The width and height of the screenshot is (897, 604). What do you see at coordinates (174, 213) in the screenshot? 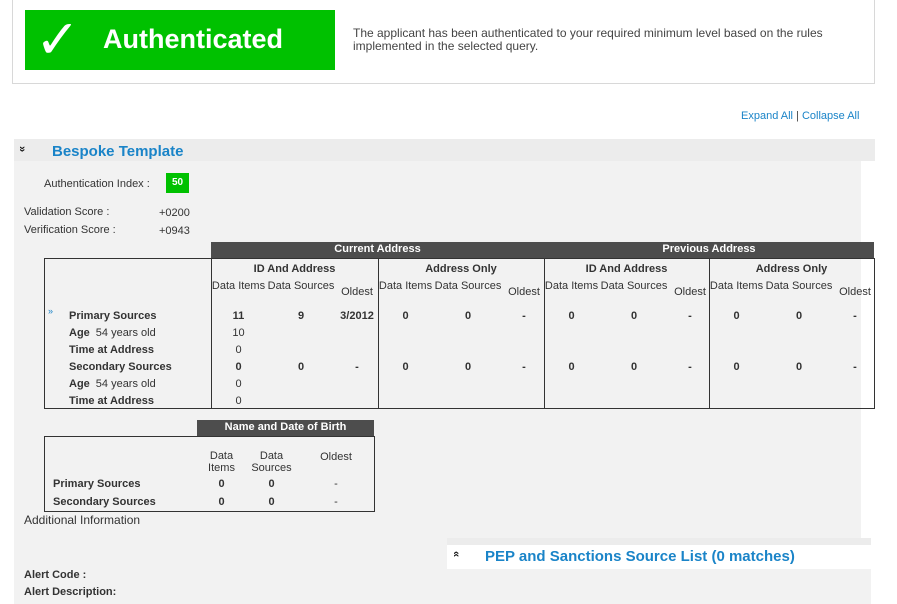
I see `validation-score-value: +0200` at bounding box center [174, 213].